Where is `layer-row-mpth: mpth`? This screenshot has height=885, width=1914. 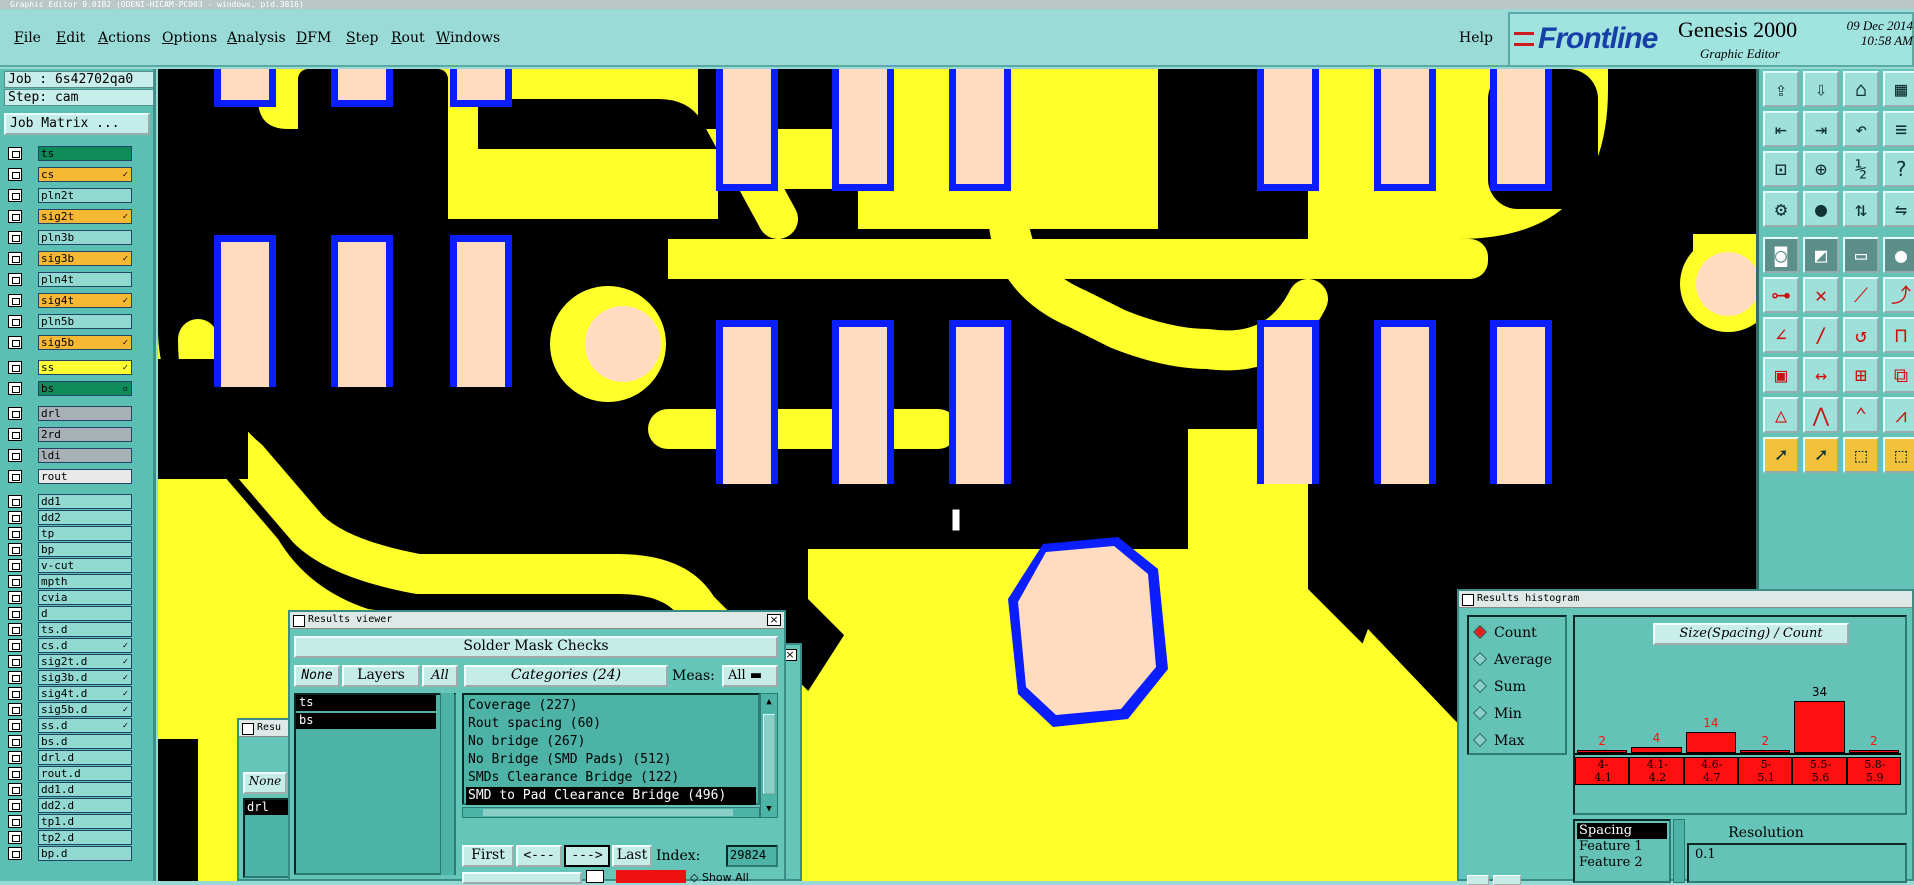 layer-row-mpth: mpth is located at coordinates (70, 581).